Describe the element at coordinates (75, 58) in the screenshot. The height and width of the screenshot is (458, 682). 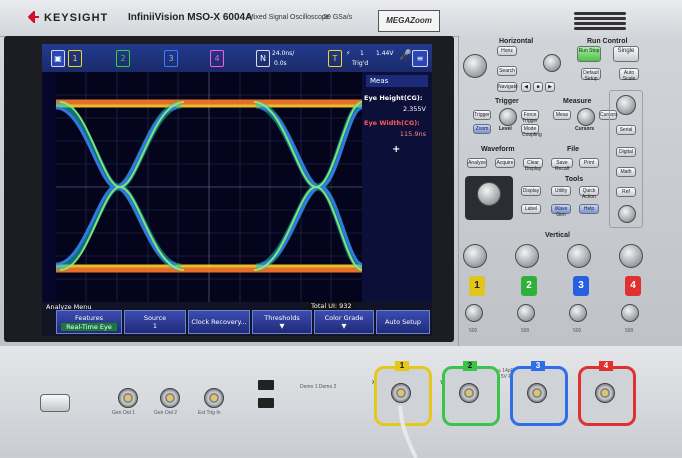
I see `channel-1-button: 1` at that location.